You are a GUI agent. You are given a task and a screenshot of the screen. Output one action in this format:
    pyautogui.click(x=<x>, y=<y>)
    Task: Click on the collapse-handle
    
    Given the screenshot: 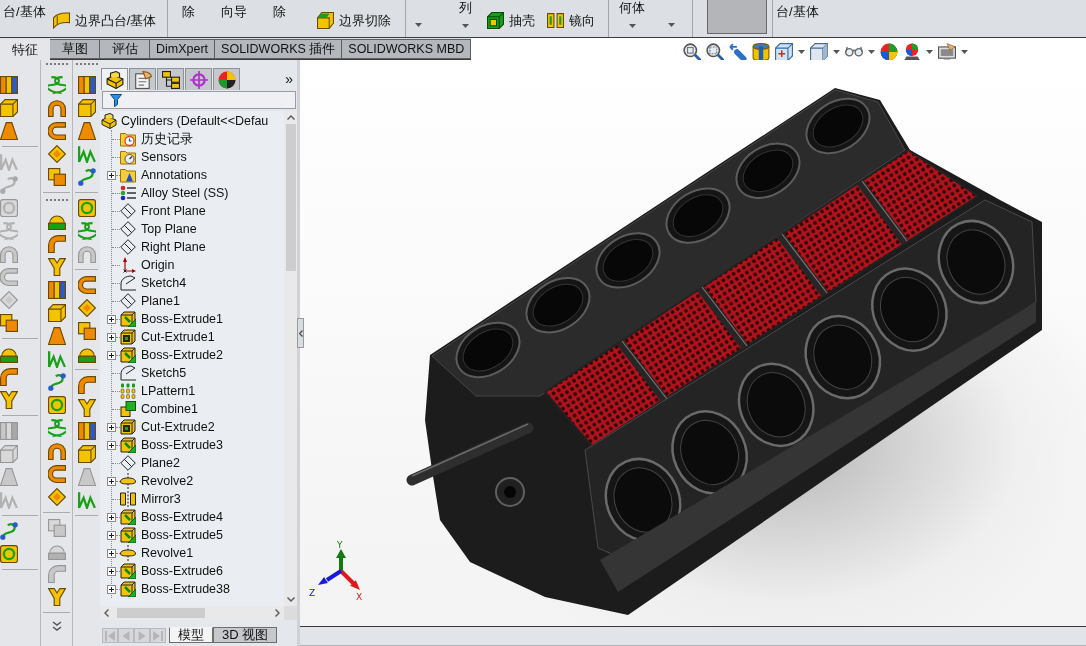 What is the action you would take?
    pyautogui.click(x=300, y=333)
    